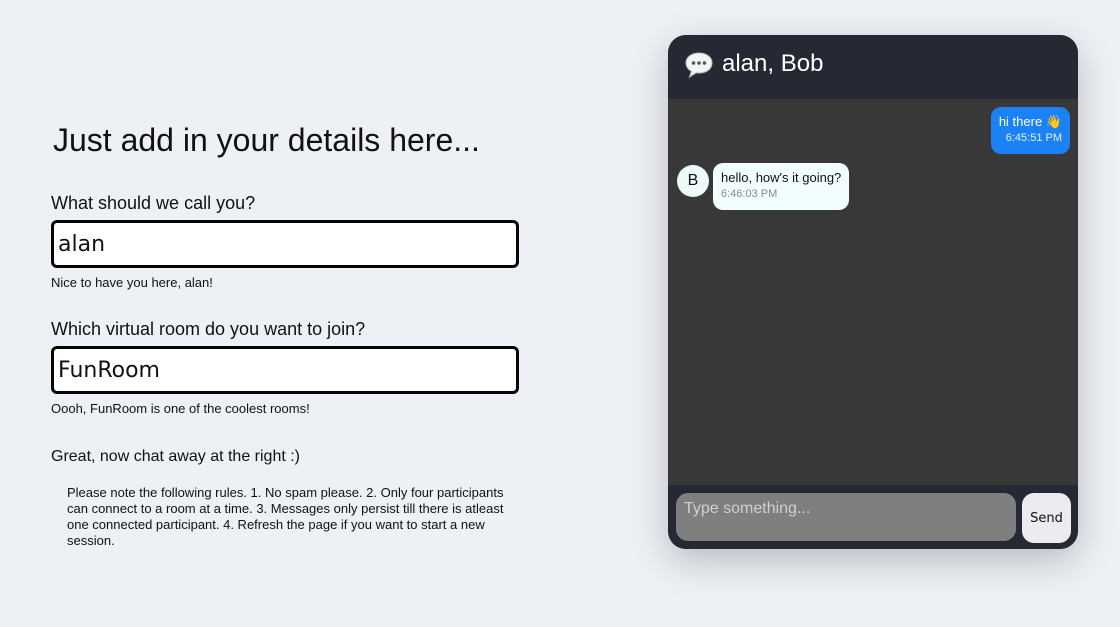 The width and height of the screenshot is (1120, 627). I want to click on name-label: What should we call you?, so click(153, 203).